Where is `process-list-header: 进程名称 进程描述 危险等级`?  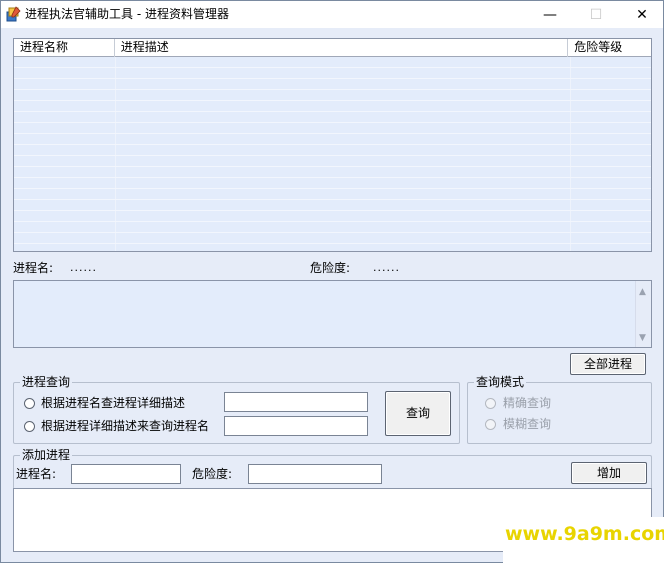
process-list-header: 进程名称 进程描述 危险等级 is located at coordinates (332, 48).